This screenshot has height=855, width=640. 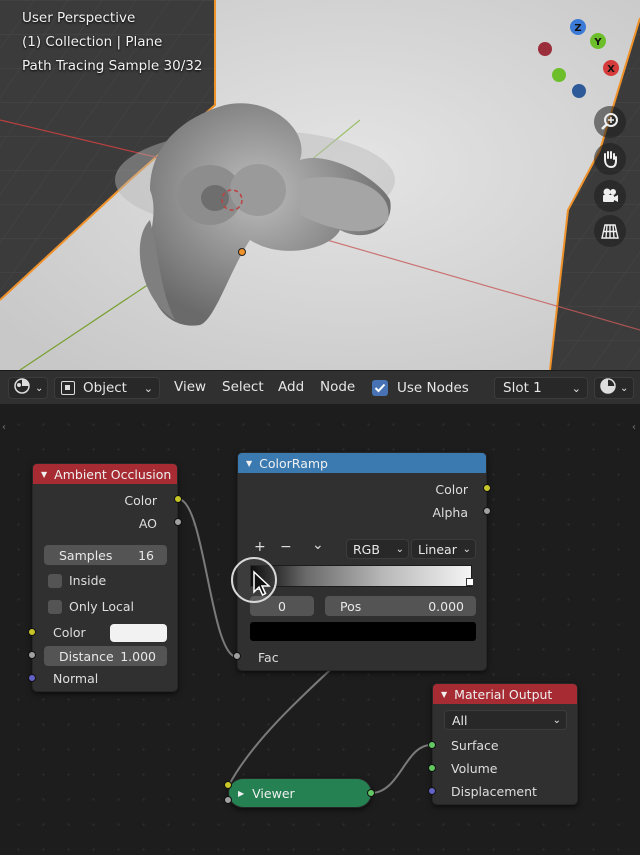 I want to click on add-stop-button: +, so click(x=260, y=547).